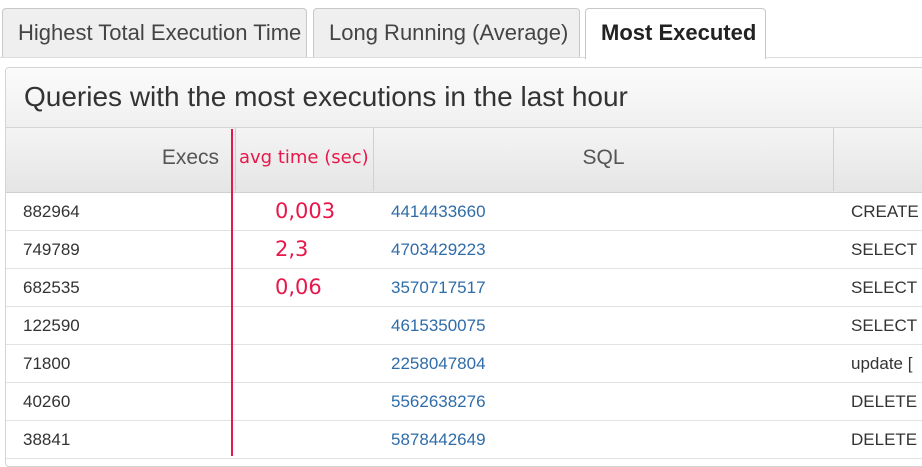 Image resolution: width=922 pixels, height=467 pixels. I want to click on column-header-text, so click(878, 159).